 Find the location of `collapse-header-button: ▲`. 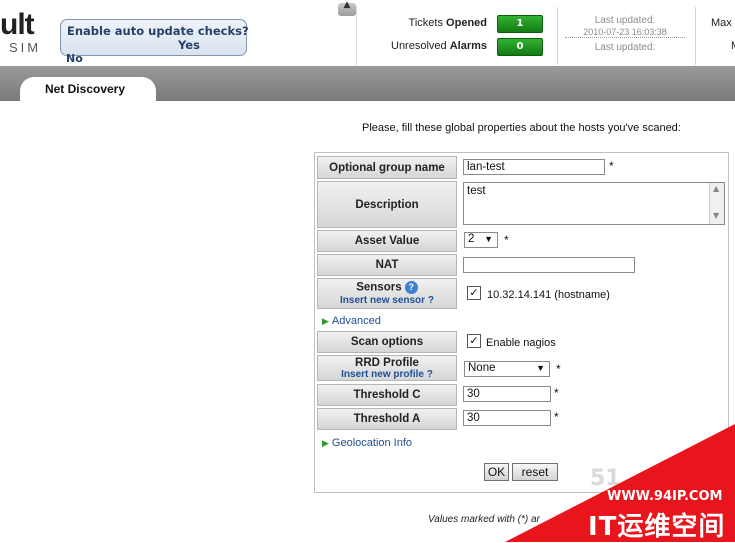

collapse-header-button: ▲ is located at coordinates (347, 8).